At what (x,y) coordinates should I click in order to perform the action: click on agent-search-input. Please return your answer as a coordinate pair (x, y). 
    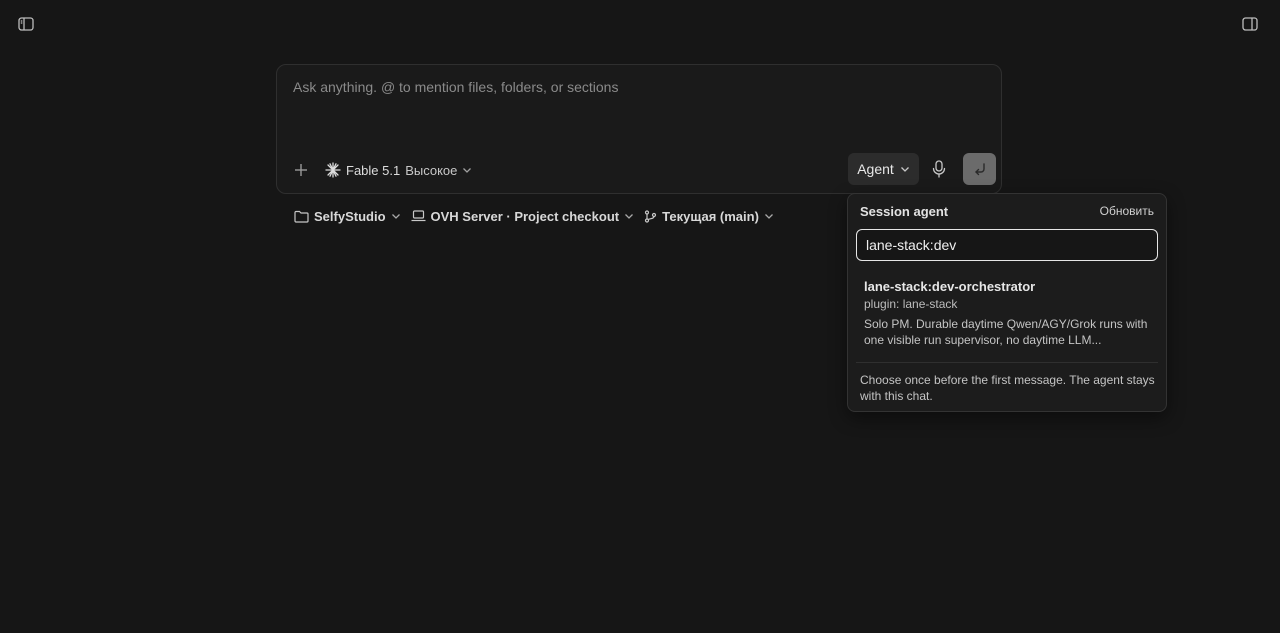
    Looking at the image, I should click on (1007, 245).